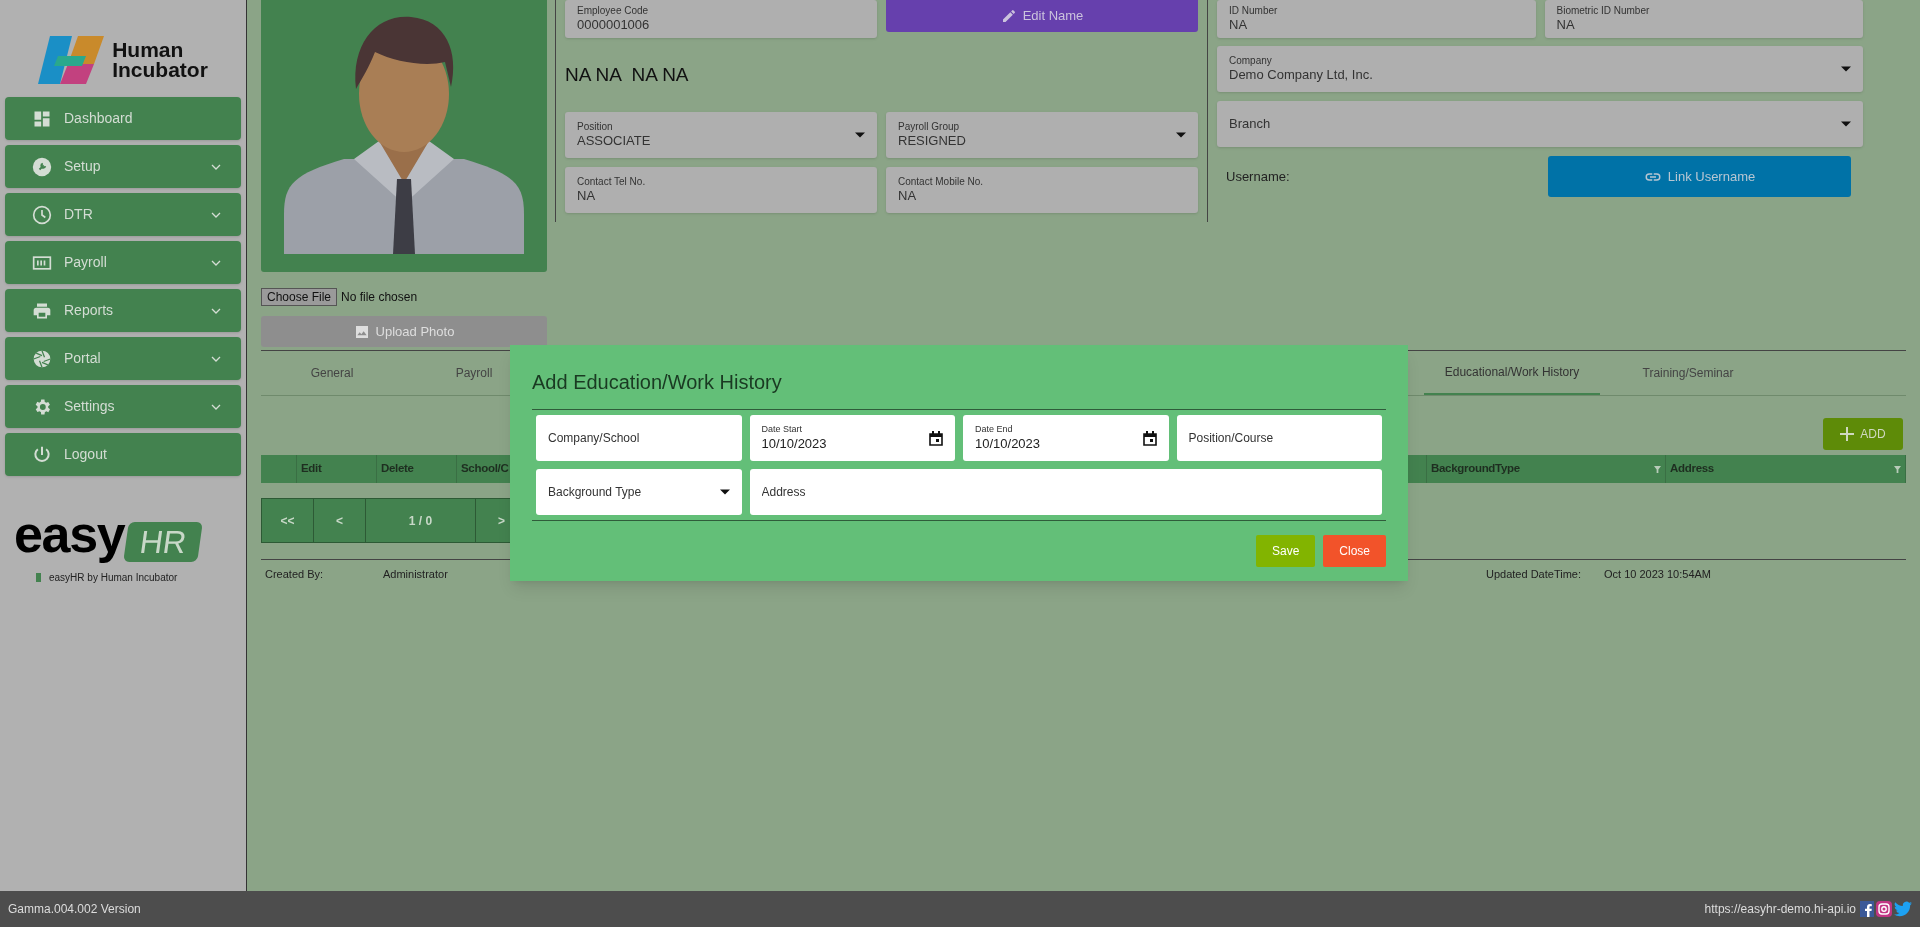 The image size is (1920, 927). What do you see at coordinates (123, 358) in the screenshot?
I see `nav-item: Portal` at bounding box center [123, 358].